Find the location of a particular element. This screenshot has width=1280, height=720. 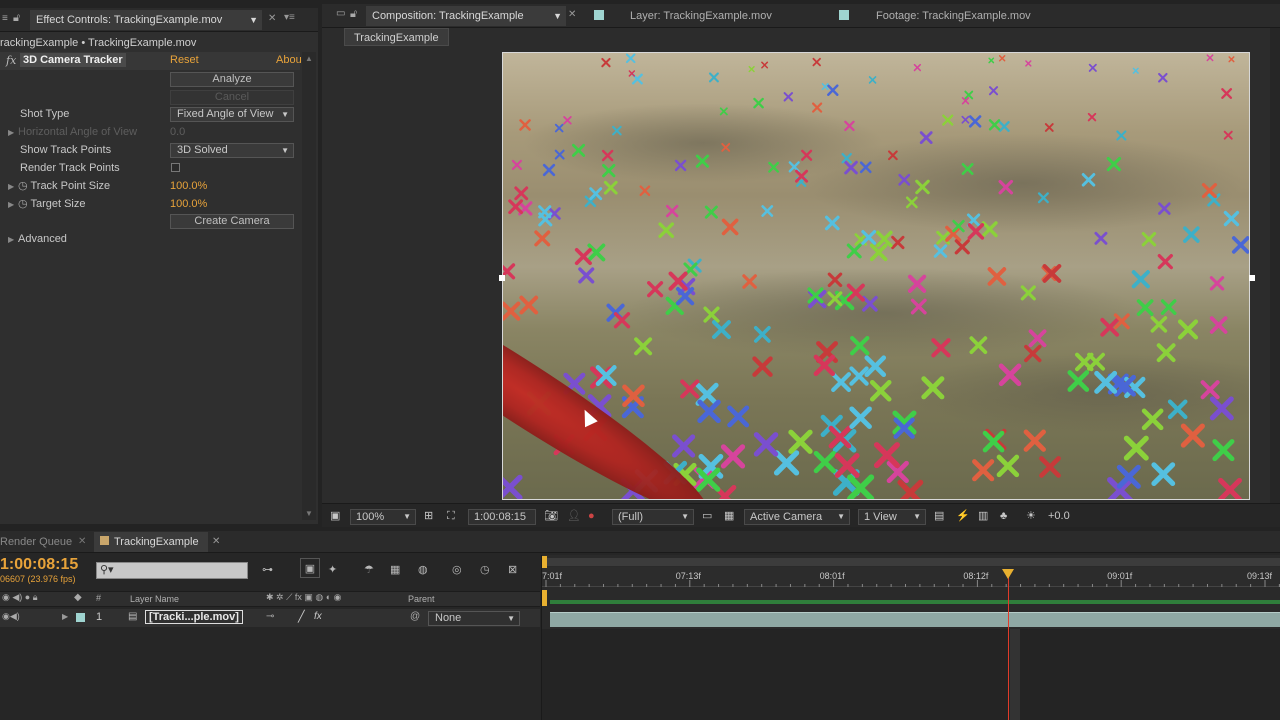

live-update-icon: ▣ is located at coordinates (310, 568).